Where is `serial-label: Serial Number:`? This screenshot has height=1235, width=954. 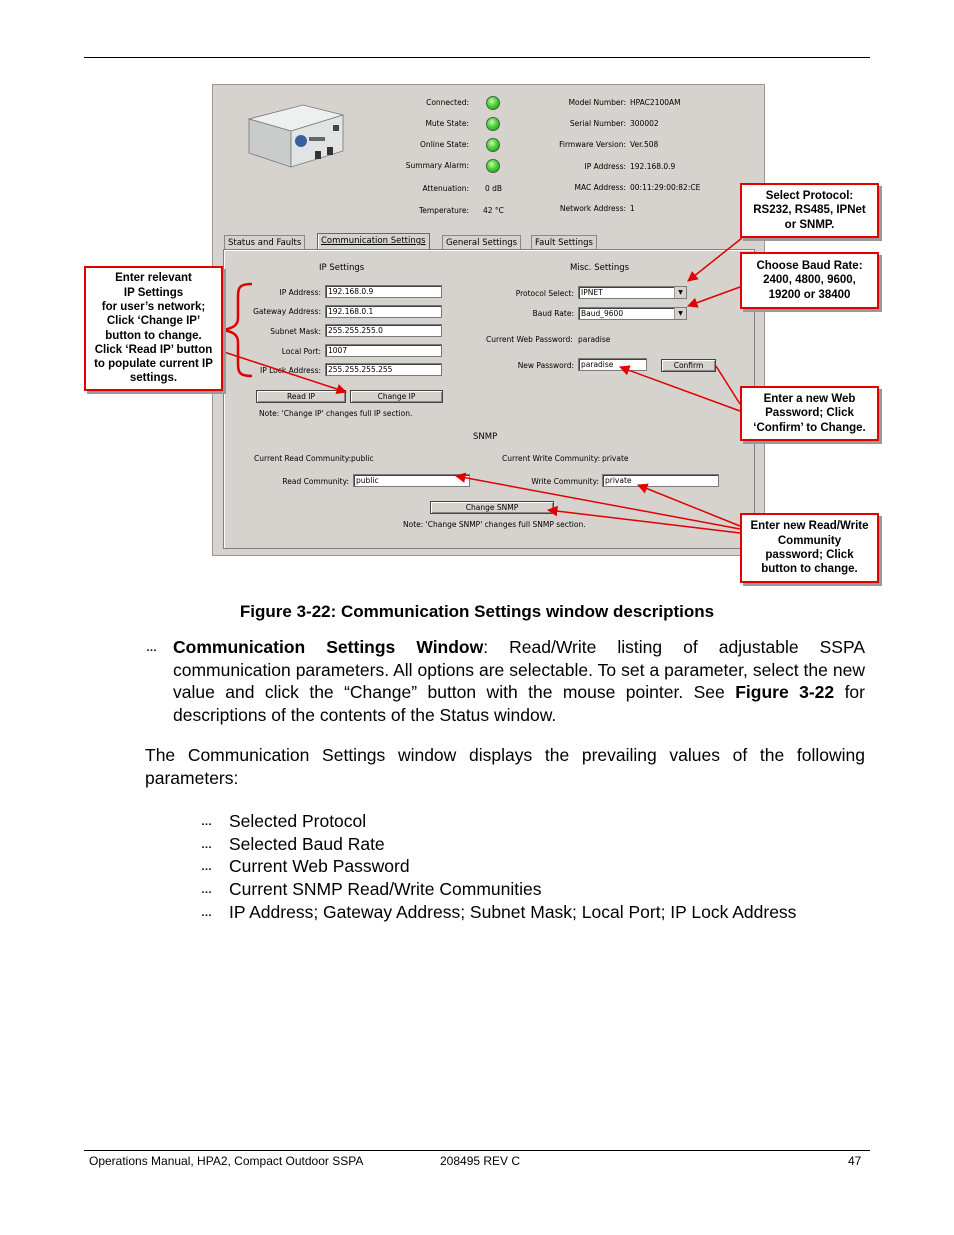
serial-label: Serial Number: is located at coordinates (597, 123).